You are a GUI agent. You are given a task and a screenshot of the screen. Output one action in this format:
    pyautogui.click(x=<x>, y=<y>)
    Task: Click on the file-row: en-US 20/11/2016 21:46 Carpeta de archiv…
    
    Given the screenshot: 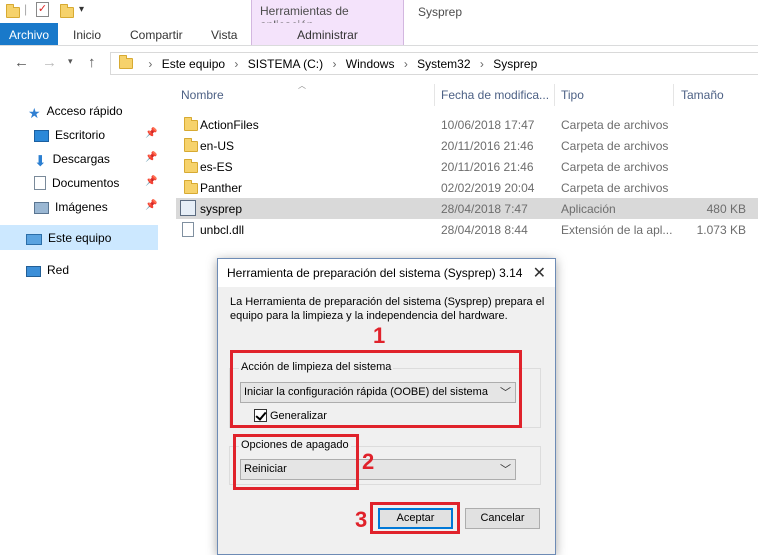 What is the action you would take?
    pyautogui.click(x=467, y=145)
    